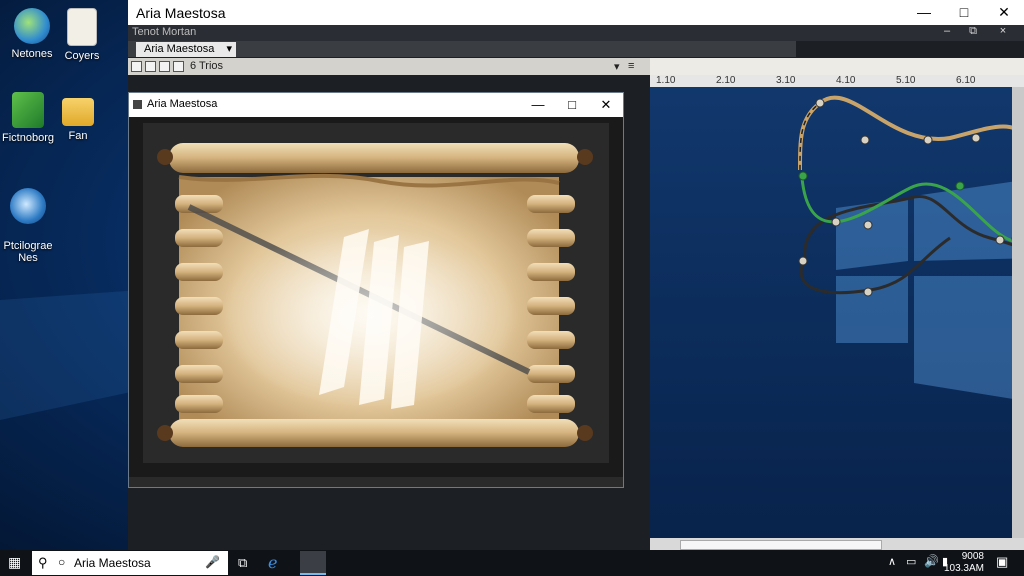  What do you see at coordinates (931, 561) in the screenshot?
I see `volume-icon: 🔊` at bounding box center [931, 561].